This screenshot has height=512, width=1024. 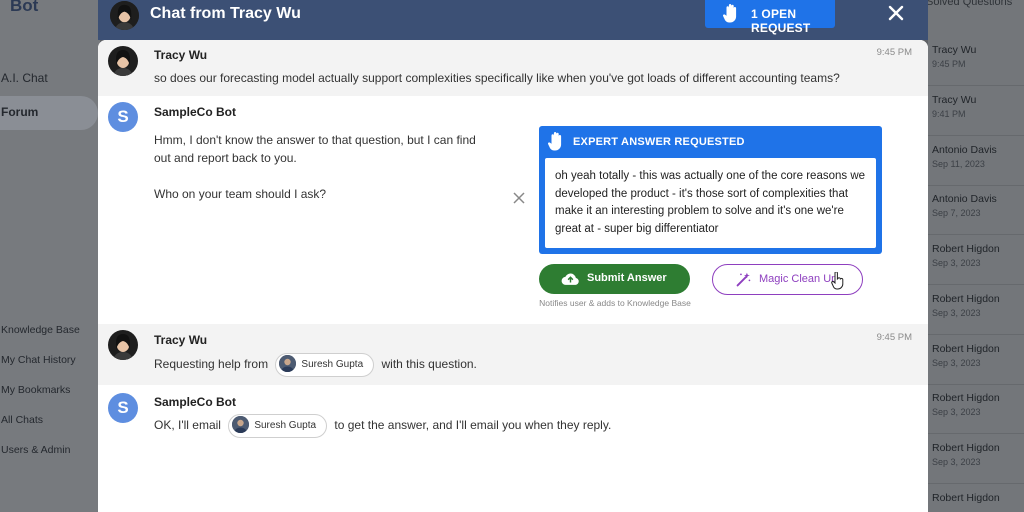 I want to click on magic-clean-up-label: Magic Clean Up, so click(x=798, y=279).